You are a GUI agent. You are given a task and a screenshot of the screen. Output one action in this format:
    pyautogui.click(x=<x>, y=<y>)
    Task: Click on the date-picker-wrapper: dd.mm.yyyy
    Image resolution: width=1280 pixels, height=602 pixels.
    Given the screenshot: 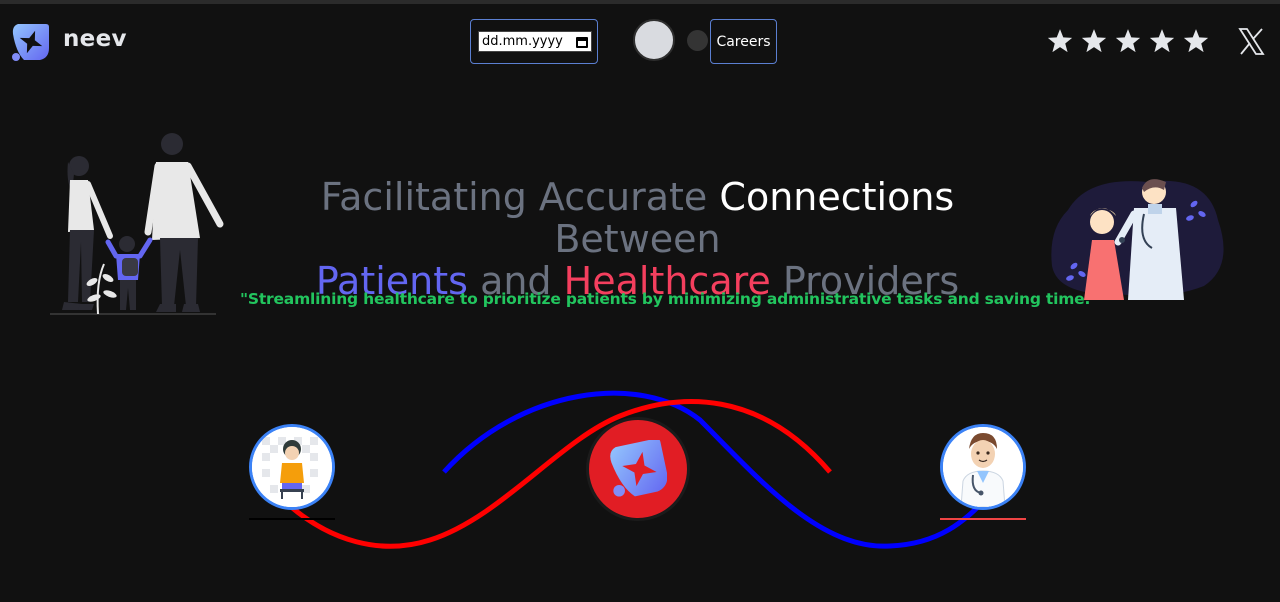 What is the action you would take?
    pyautogui.click(x=534, y=41)
    